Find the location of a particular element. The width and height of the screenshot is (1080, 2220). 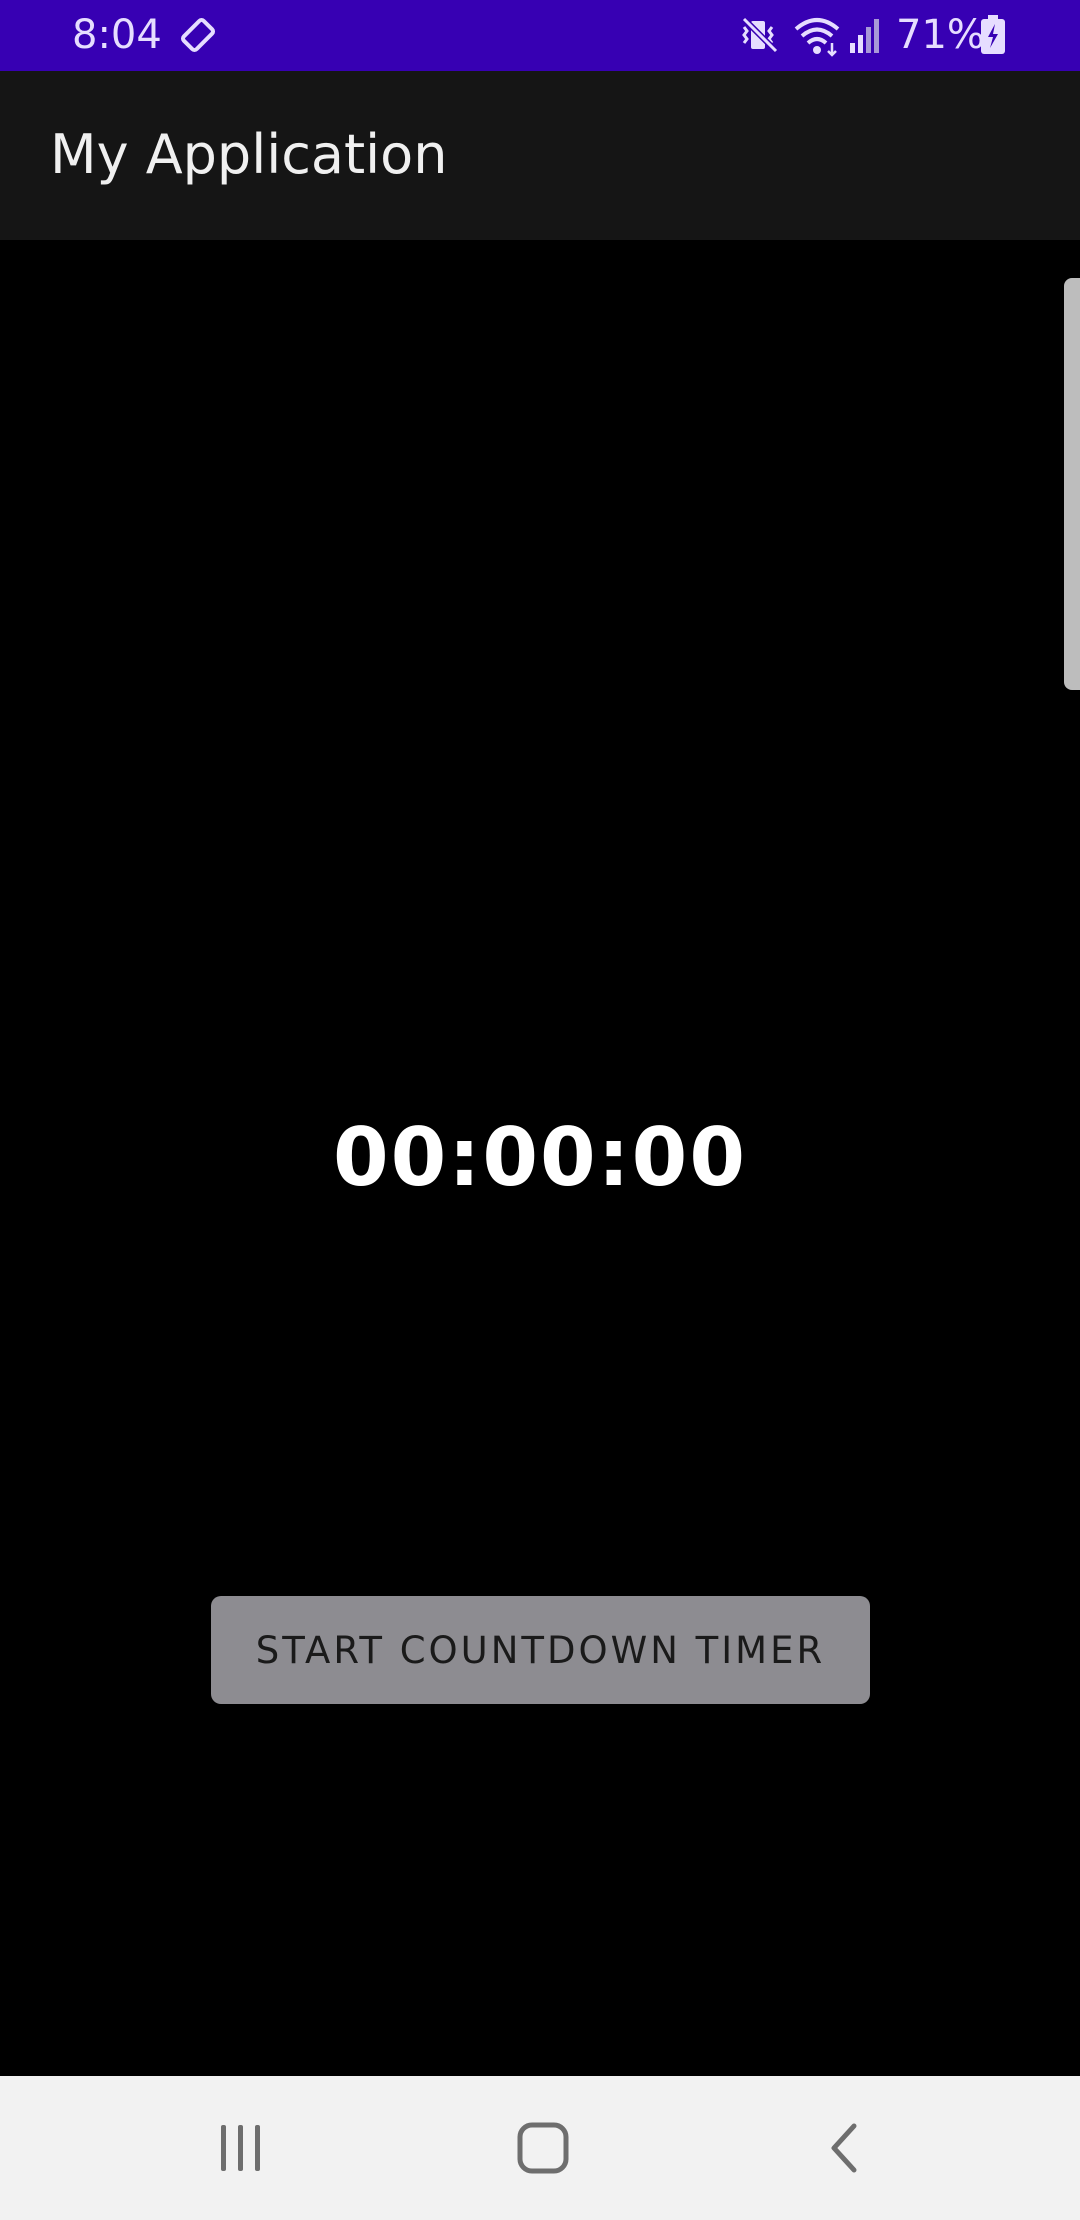

status-time: 8:04 is located at coordinates (117, 35).